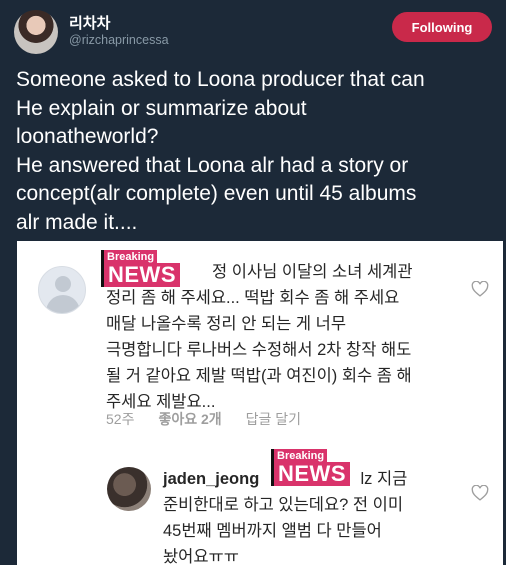 The height and width of the screenshot is (565, 506). Describe the element at coordinates (272, 531) in the screenshot. I see `reply-line: 45번째 멤버까지 앨범 다 만들어` at that location.